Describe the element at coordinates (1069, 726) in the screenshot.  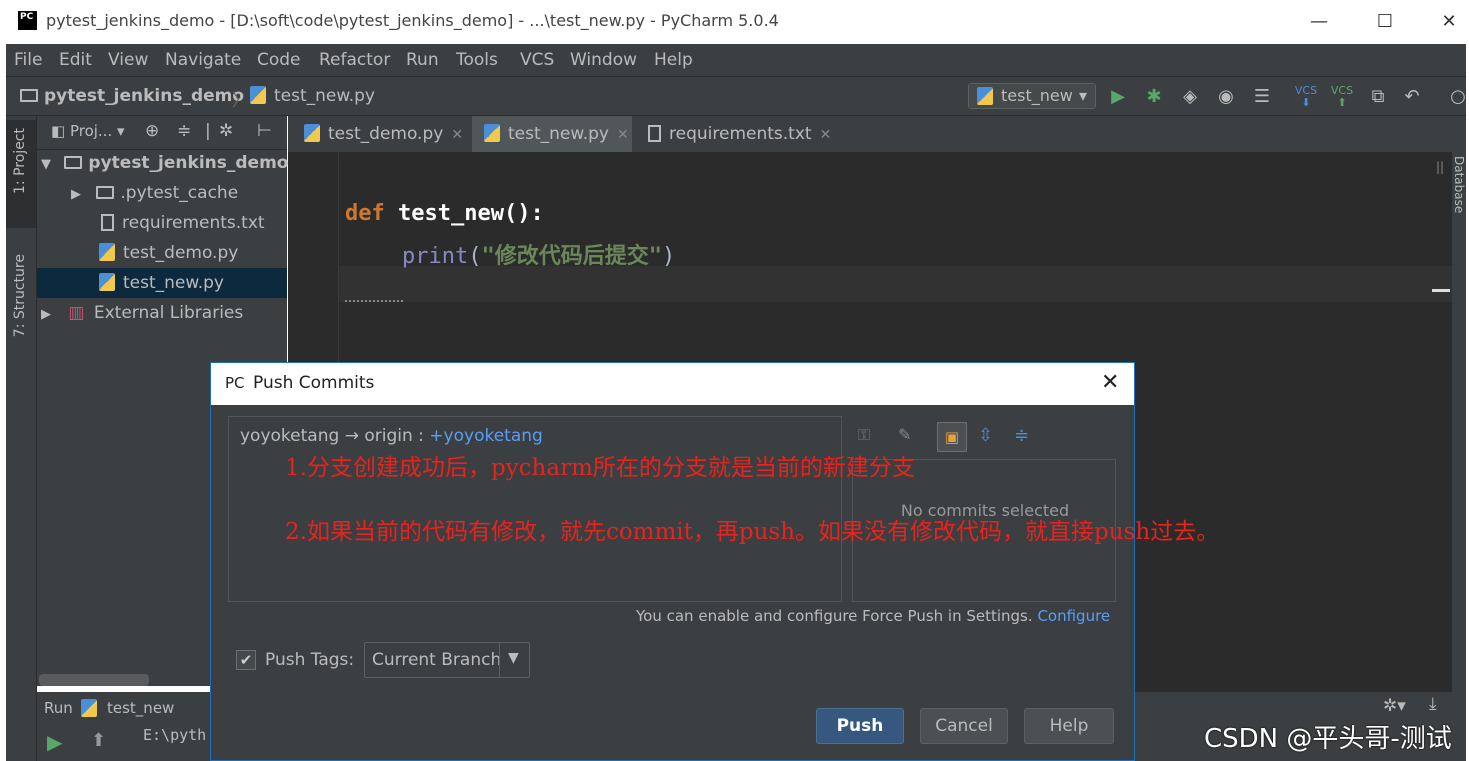
I see `help-button: Help` at that location.